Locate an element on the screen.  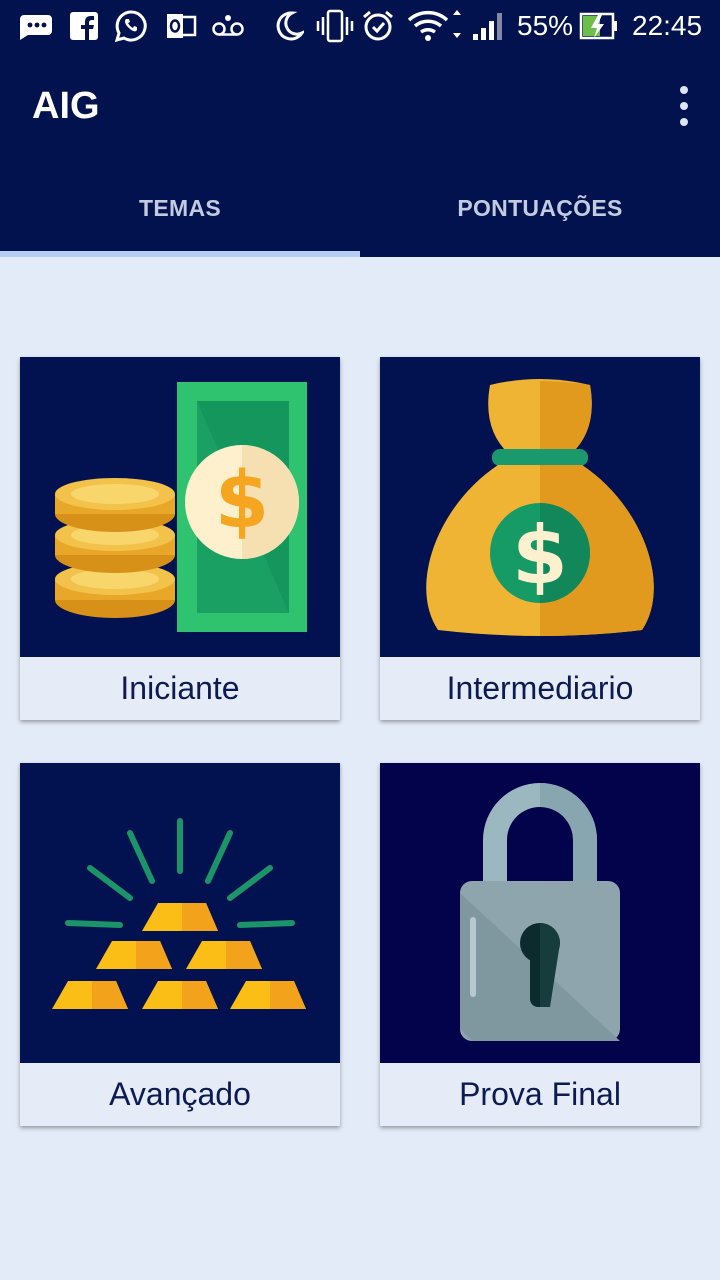
battery-charging-icon is located at coordinates (599, 26).